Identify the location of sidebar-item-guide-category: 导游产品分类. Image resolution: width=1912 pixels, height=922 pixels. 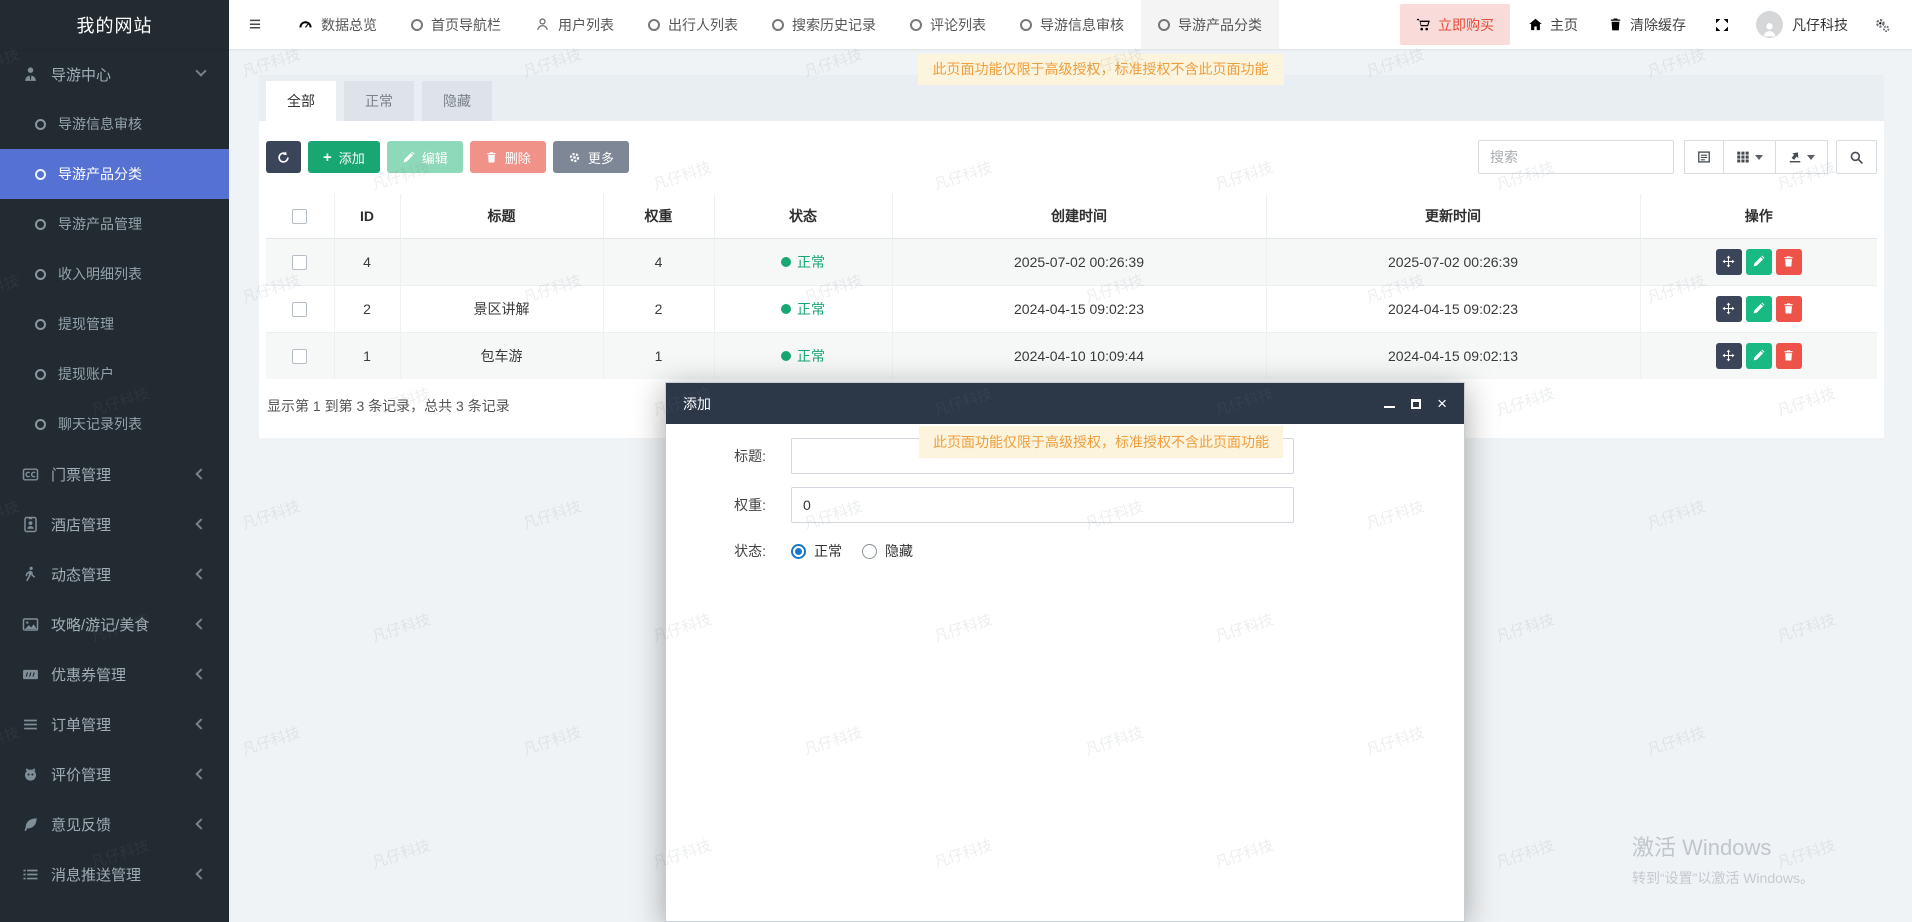
(114, 174).